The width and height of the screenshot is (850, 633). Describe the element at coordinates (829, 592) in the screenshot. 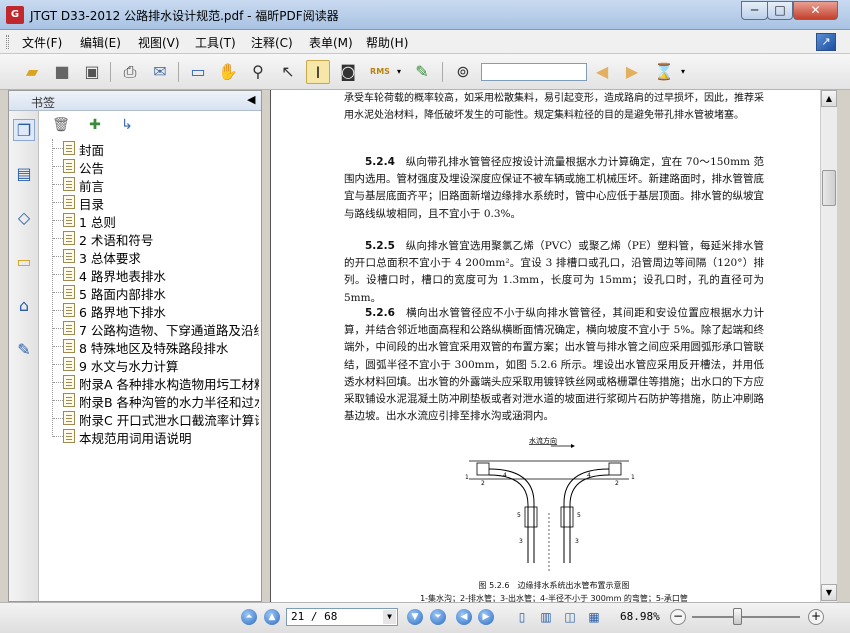

I see `scroll-down-icon: ▼` at that location.